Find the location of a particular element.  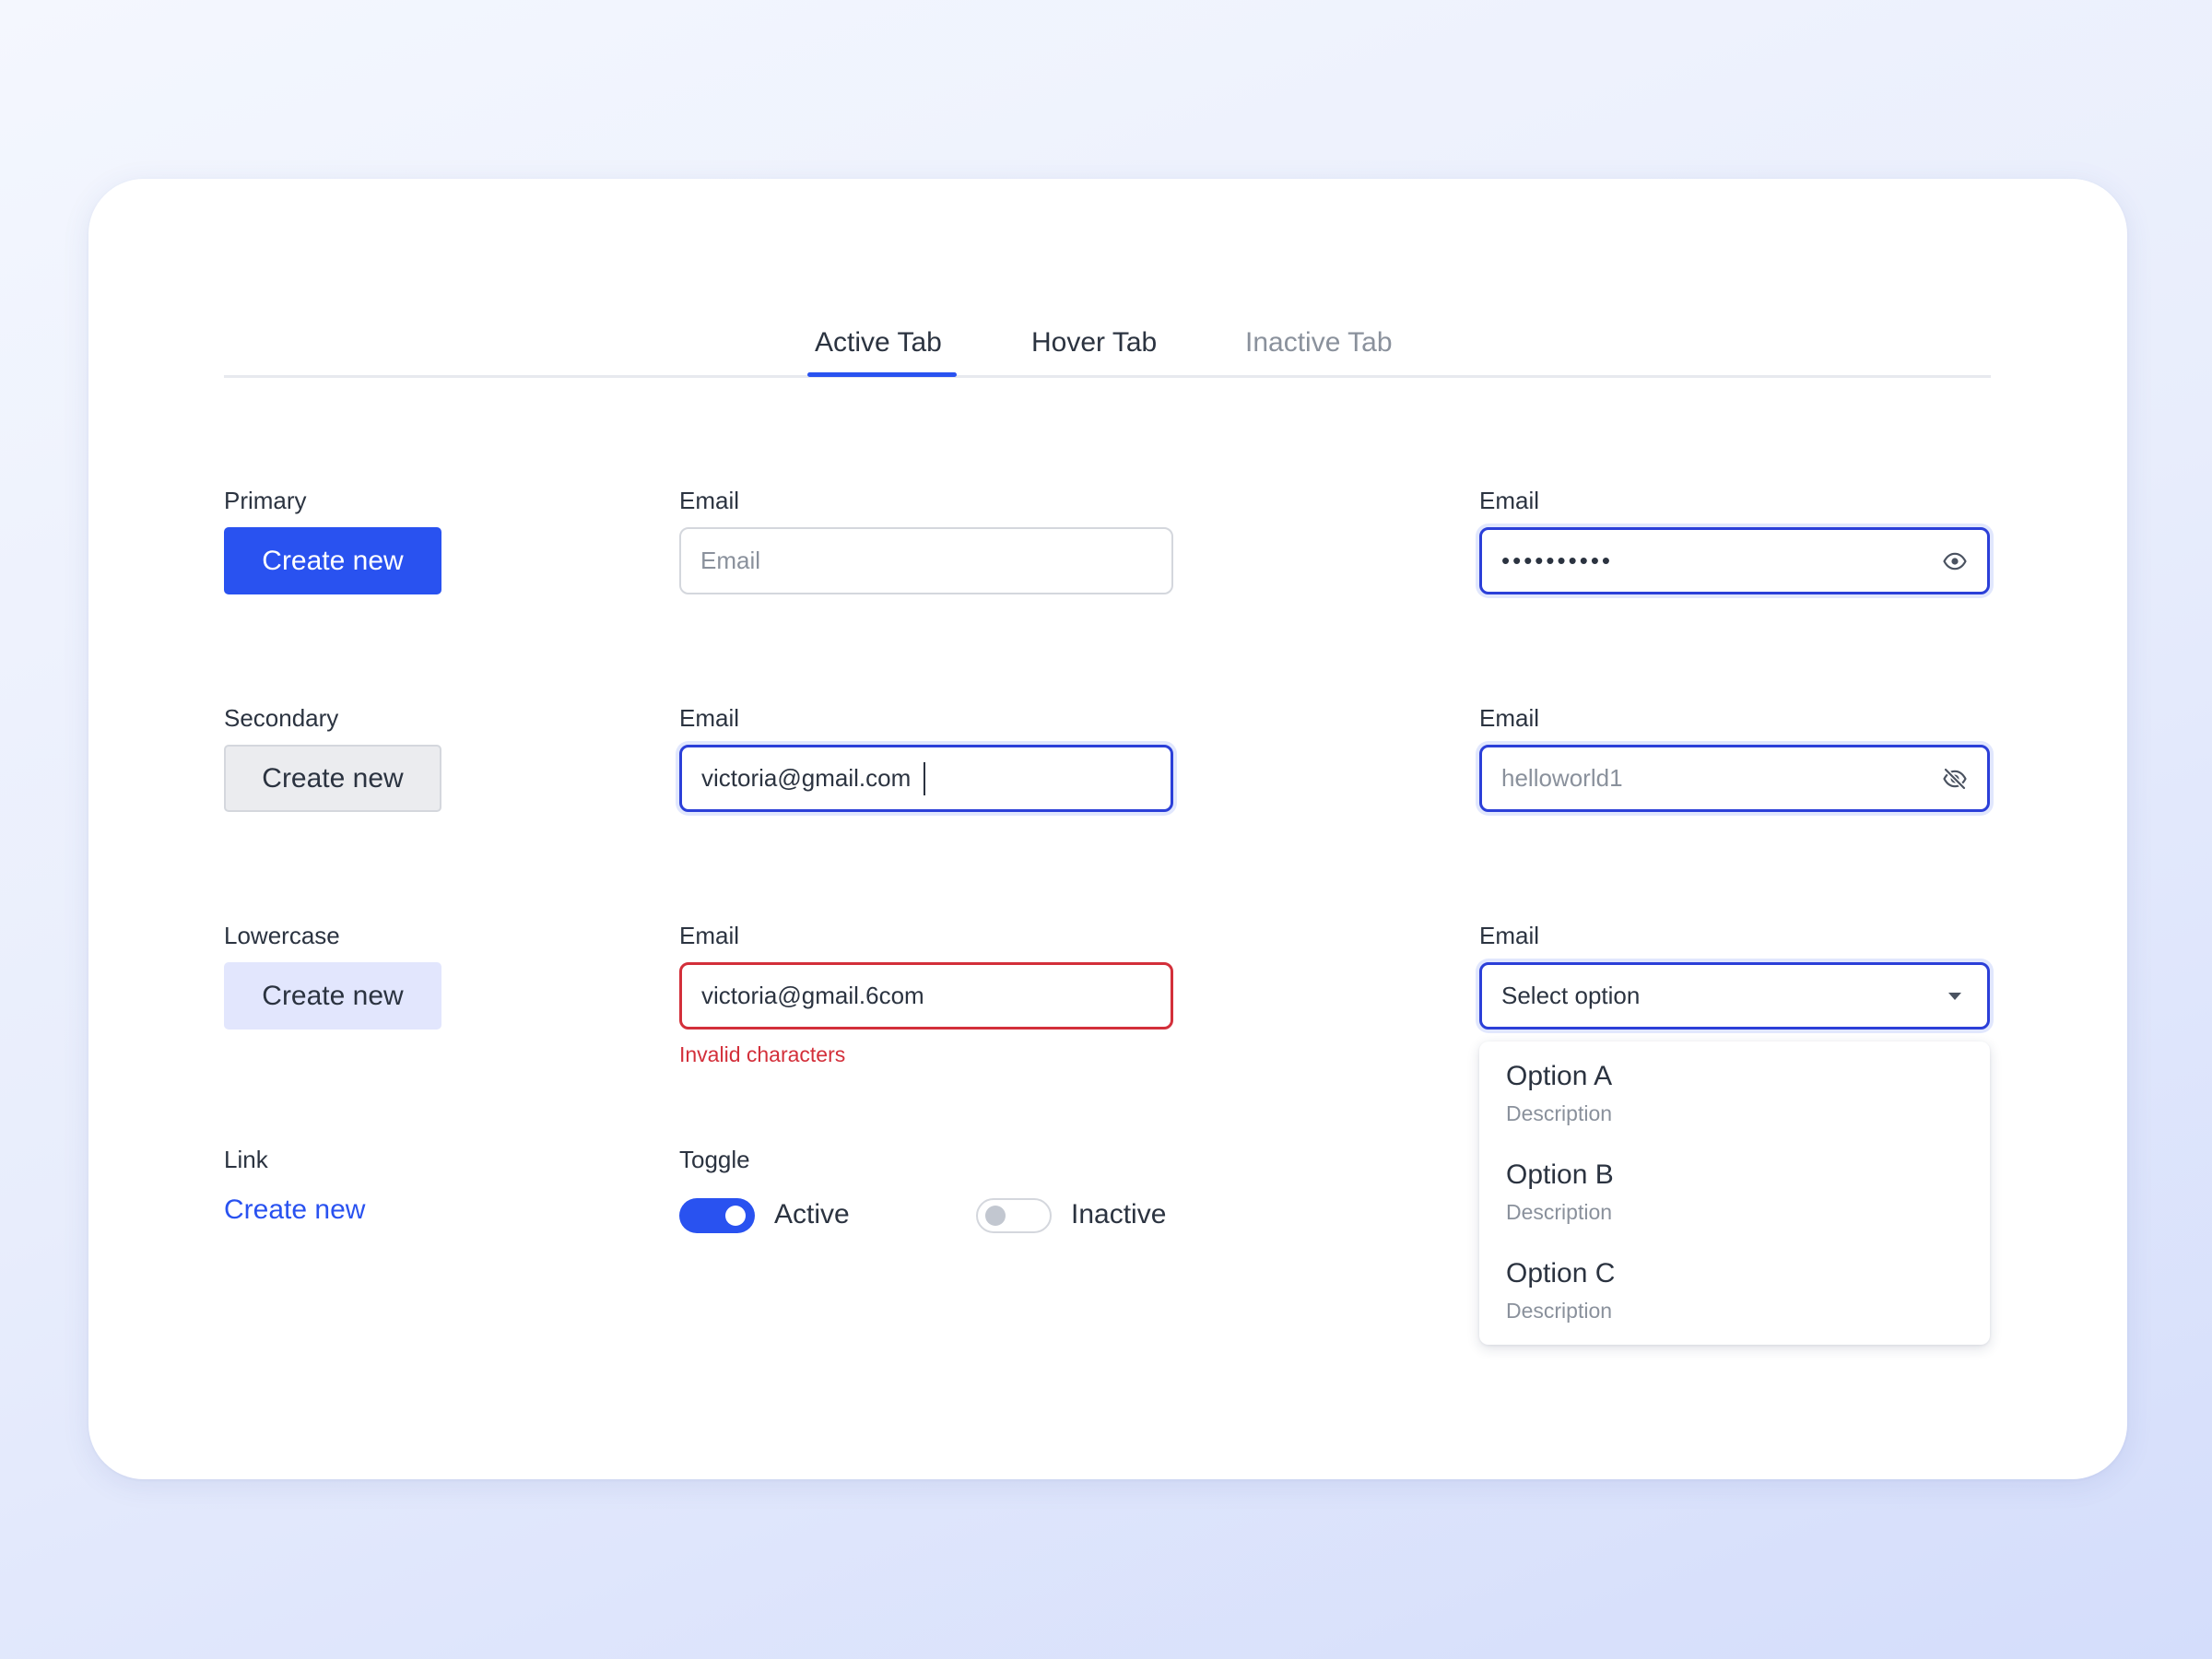

password-hidden-label: Email is located at coordinates (1509, 500).